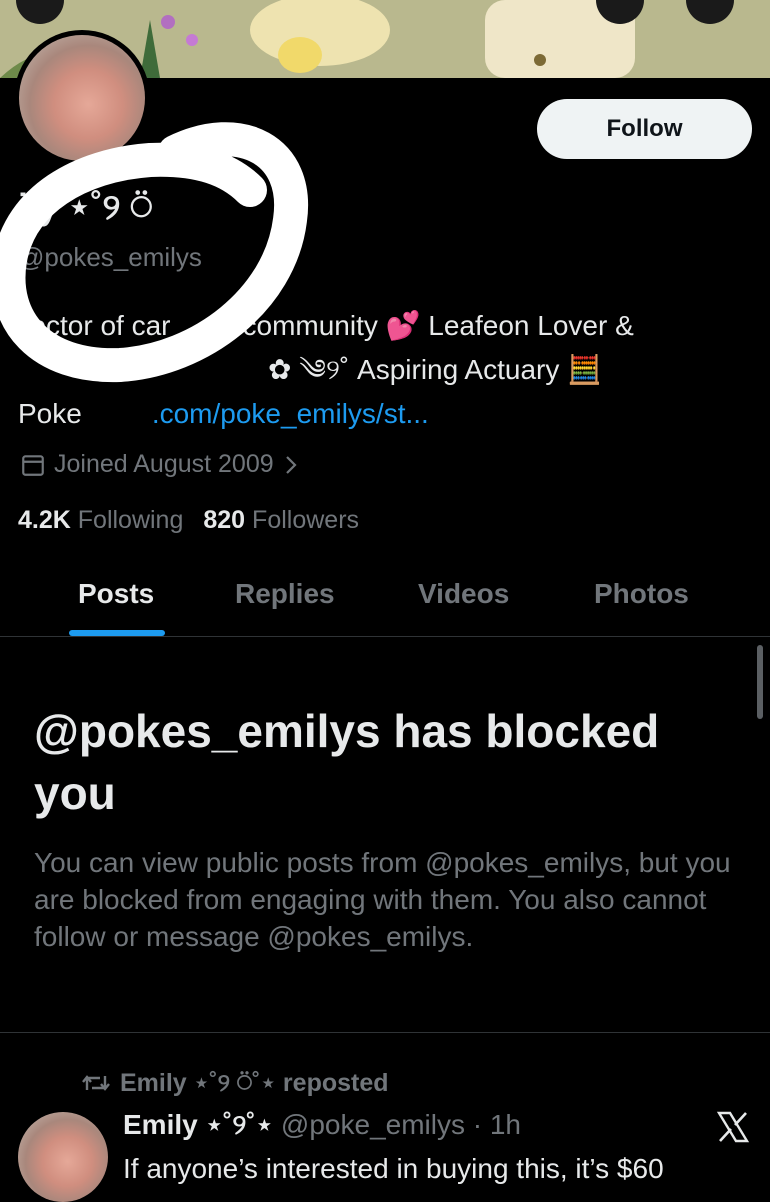 The image size is (770, 1202). I want to click on joined-date: Joined August 2009, so click(160, 464).